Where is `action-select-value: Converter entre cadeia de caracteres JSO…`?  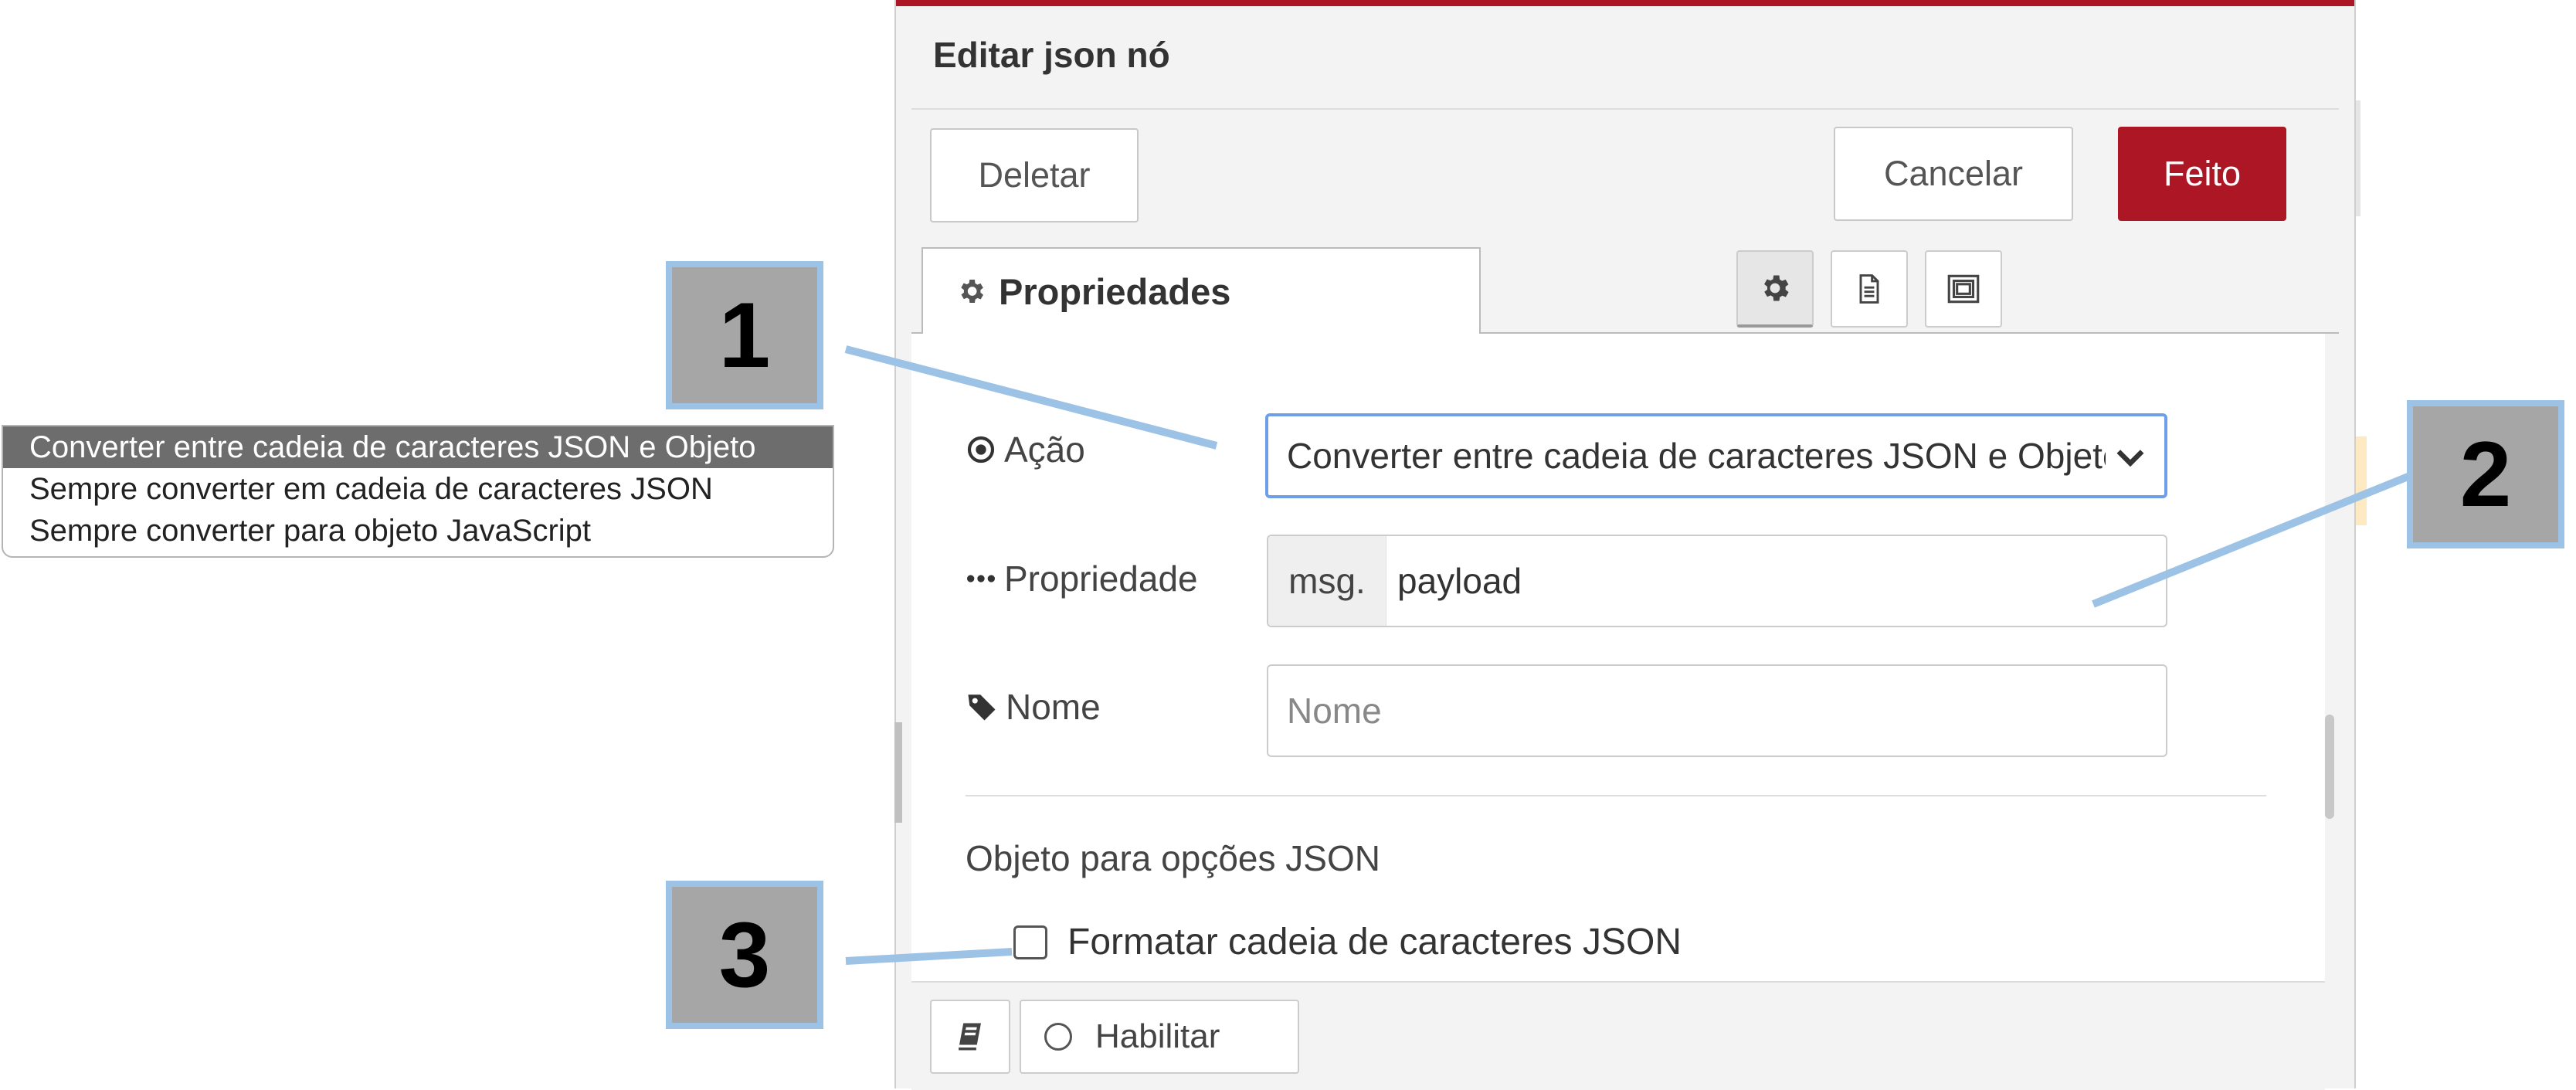 action-select-value: Converter entre cadeia de caracteres JSO… is located at coordinates (1697, 456).